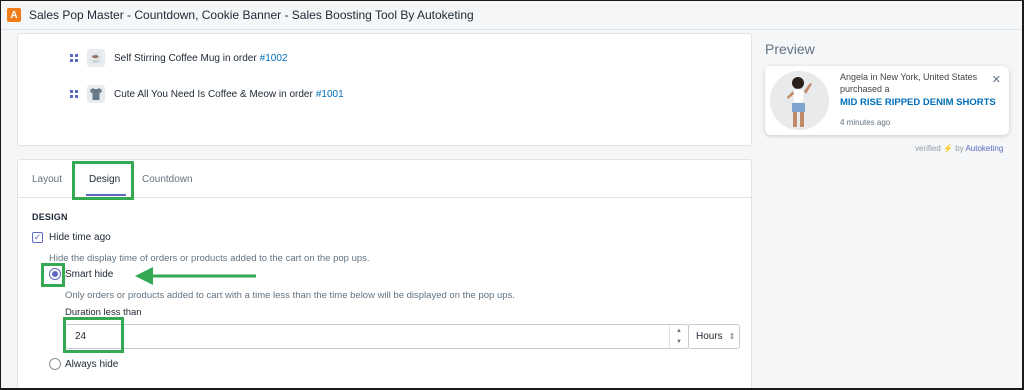 The width and height of the screenshot is (1024, 390). What do you see at coordinates (865, 122) in the screenshot?
I see `popup-time: 4 minutes ago` at bounding box center [865, 122].